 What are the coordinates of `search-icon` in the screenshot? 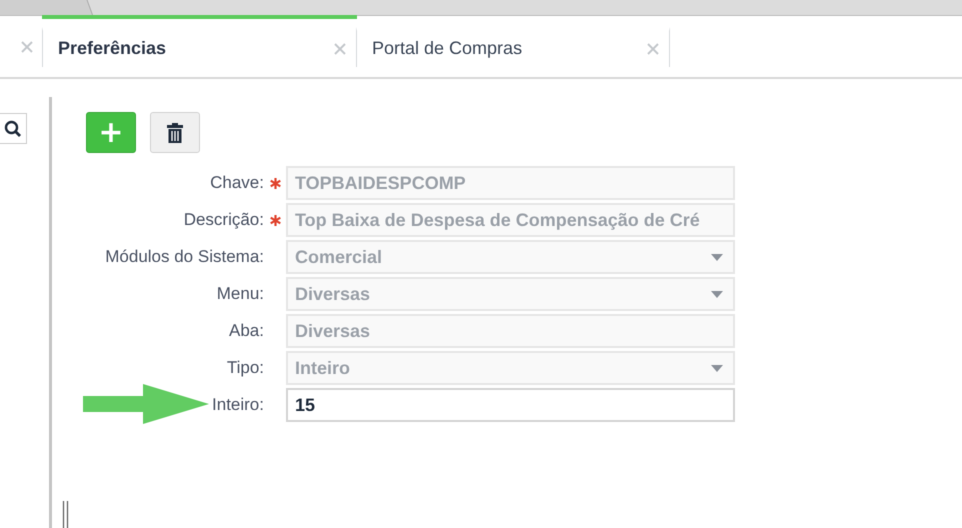 It's located at (13, 129).